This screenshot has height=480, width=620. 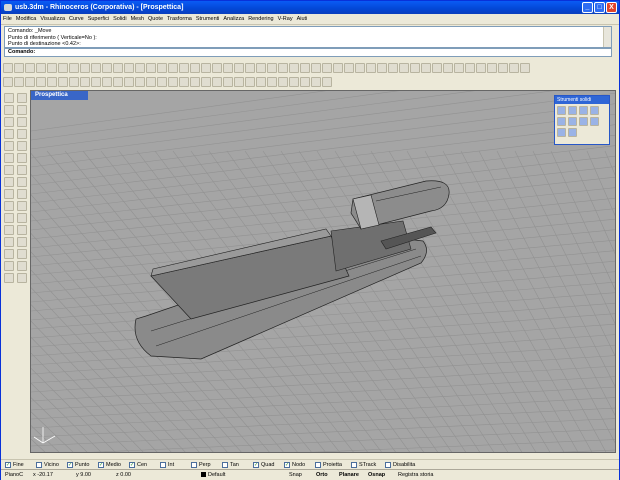 I want to click on history-scrollbar, so click(x=607, y=37).